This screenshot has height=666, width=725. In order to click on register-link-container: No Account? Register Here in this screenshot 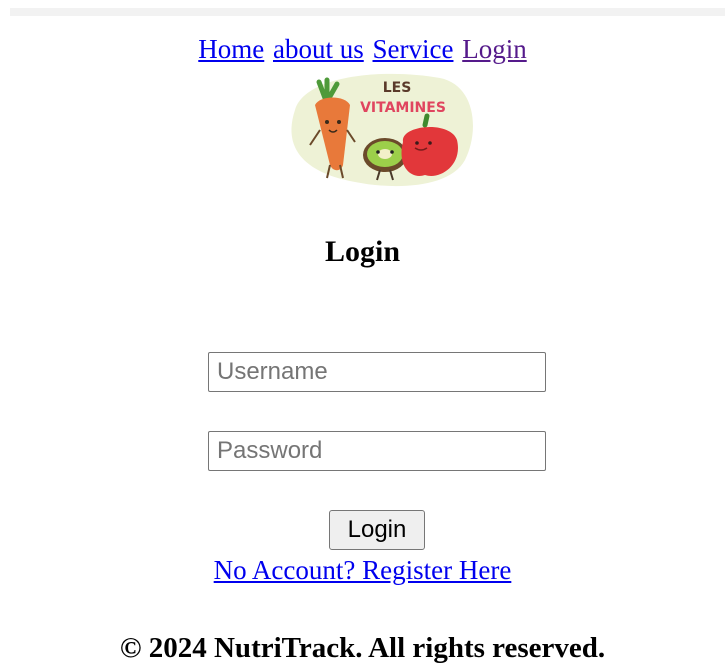, I will do `click(362, 570)`.